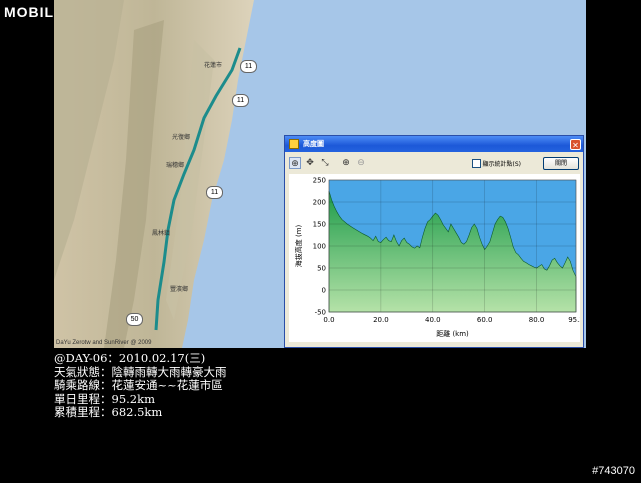  Describe the element at coordinates (319, 181) in the screenshot. I see `y-tick-label: 250` at that location.